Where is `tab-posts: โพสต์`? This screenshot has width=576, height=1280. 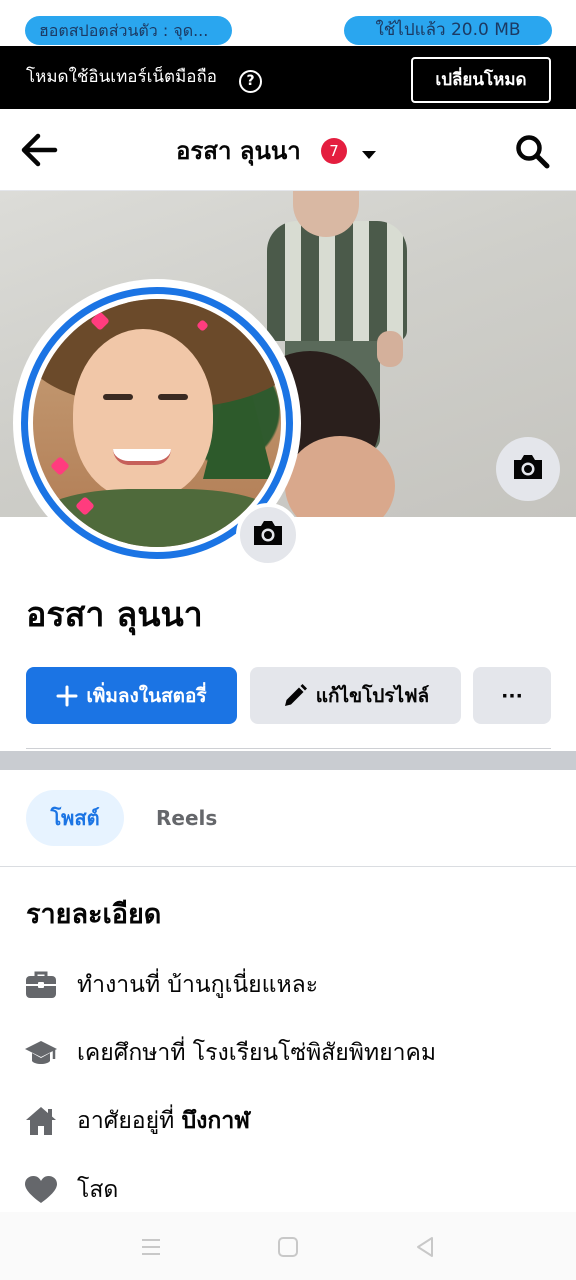
tab-posts: โพสต์ is located at coordinates (75, 818).